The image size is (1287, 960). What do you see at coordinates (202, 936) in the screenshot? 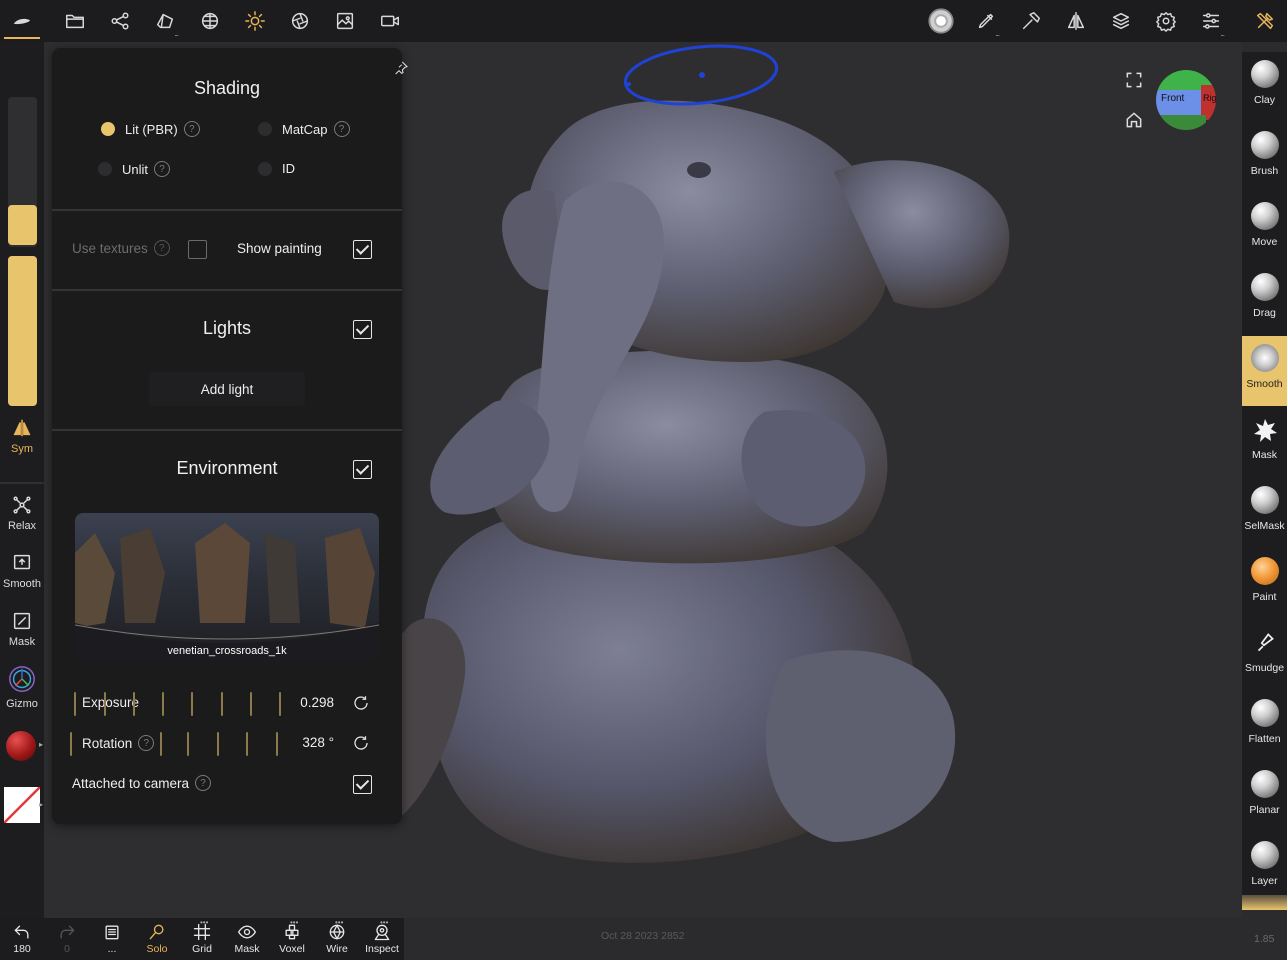
I see `grid-button: ••• Grid` at bounding box center [202, 936].